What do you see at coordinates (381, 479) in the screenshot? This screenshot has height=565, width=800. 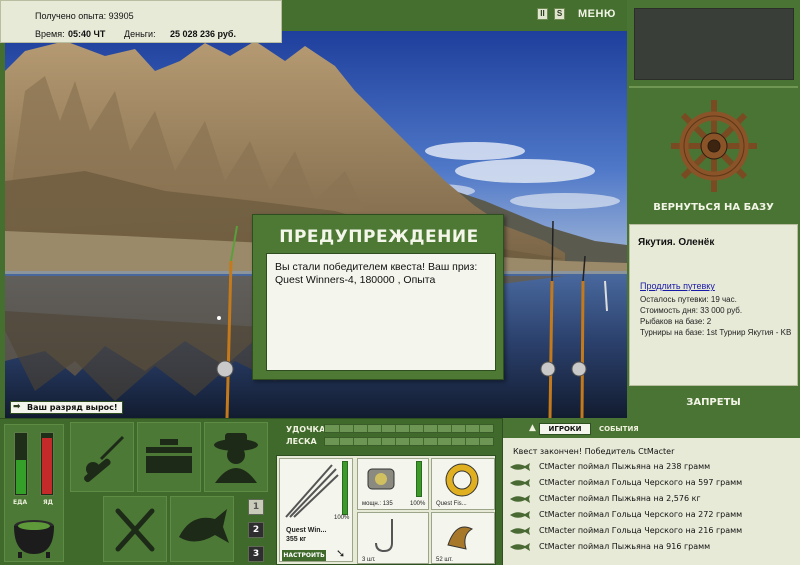 I see `reel-icon` at bounding box center [381, 479].